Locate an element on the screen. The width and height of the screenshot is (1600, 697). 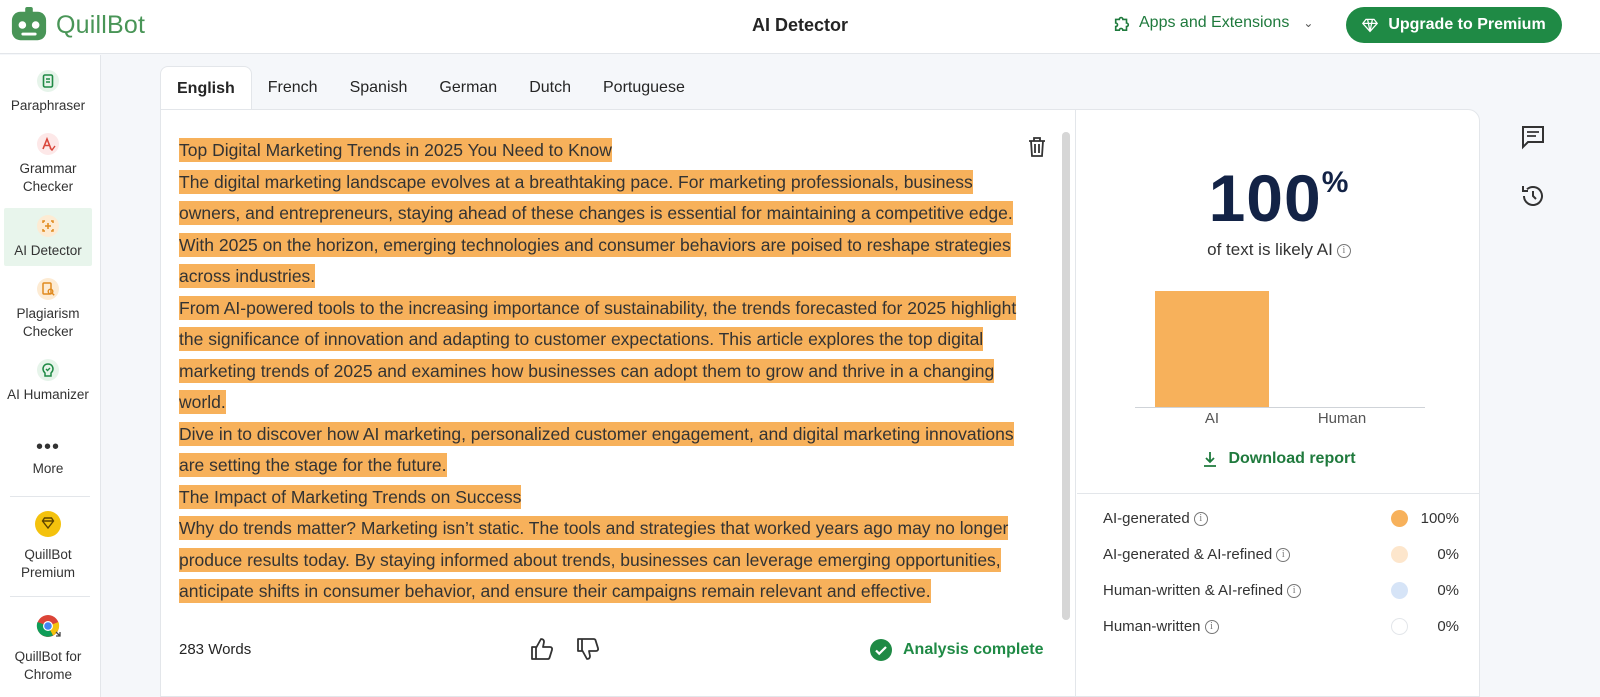
grammar-icon is located at coordinates (48, 144).